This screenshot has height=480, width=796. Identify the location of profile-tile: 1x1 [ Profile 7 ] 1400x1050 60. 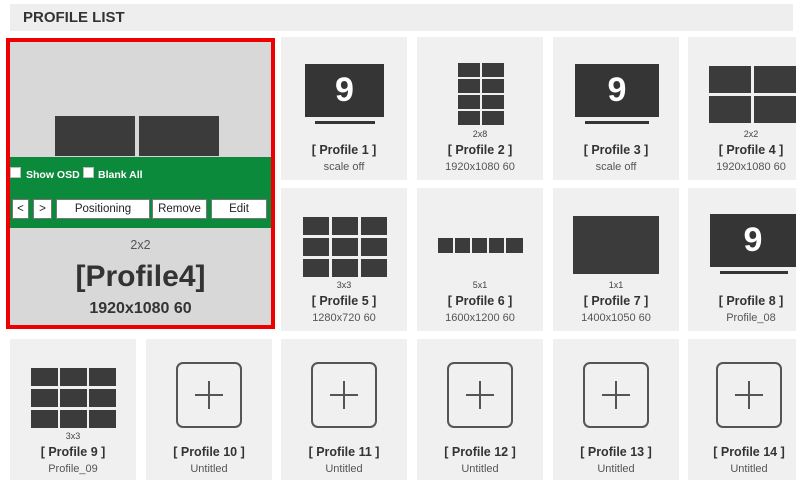
(616, 259).